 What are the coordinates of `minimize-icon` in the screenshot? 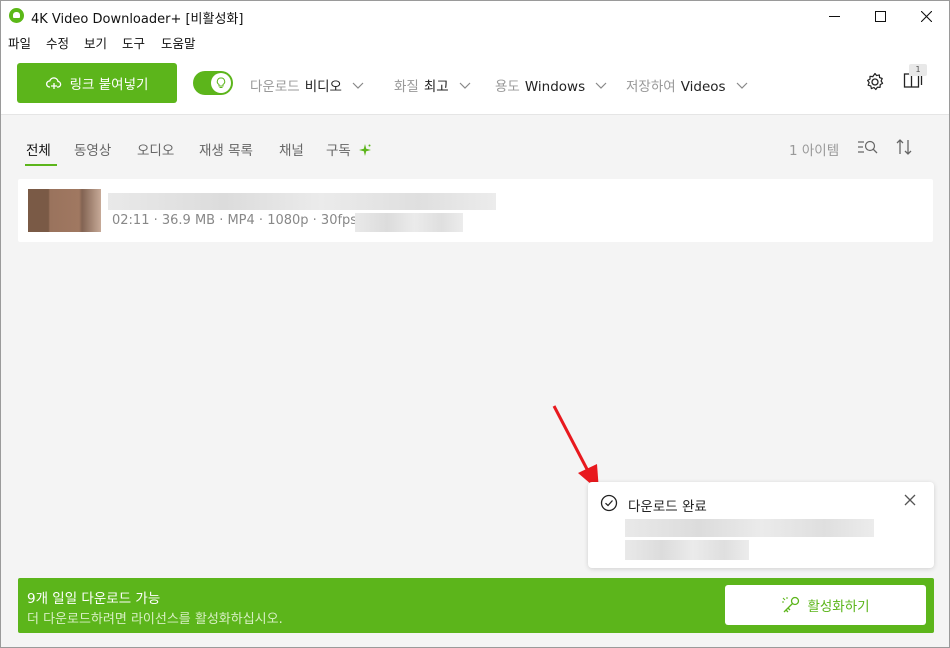 It's located at (834, 16).